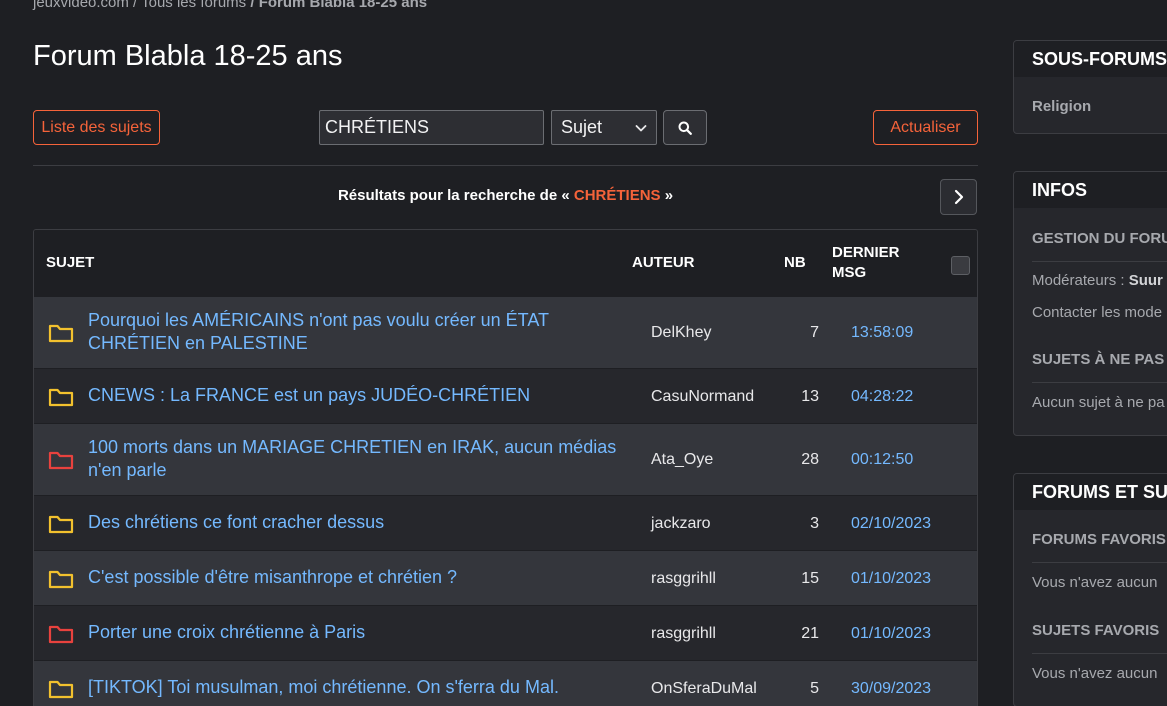 The height and width of the screenshot is (706, 1167). I want to click on breadcrumb-all-forums: Tous les forums, so click(193, 5).